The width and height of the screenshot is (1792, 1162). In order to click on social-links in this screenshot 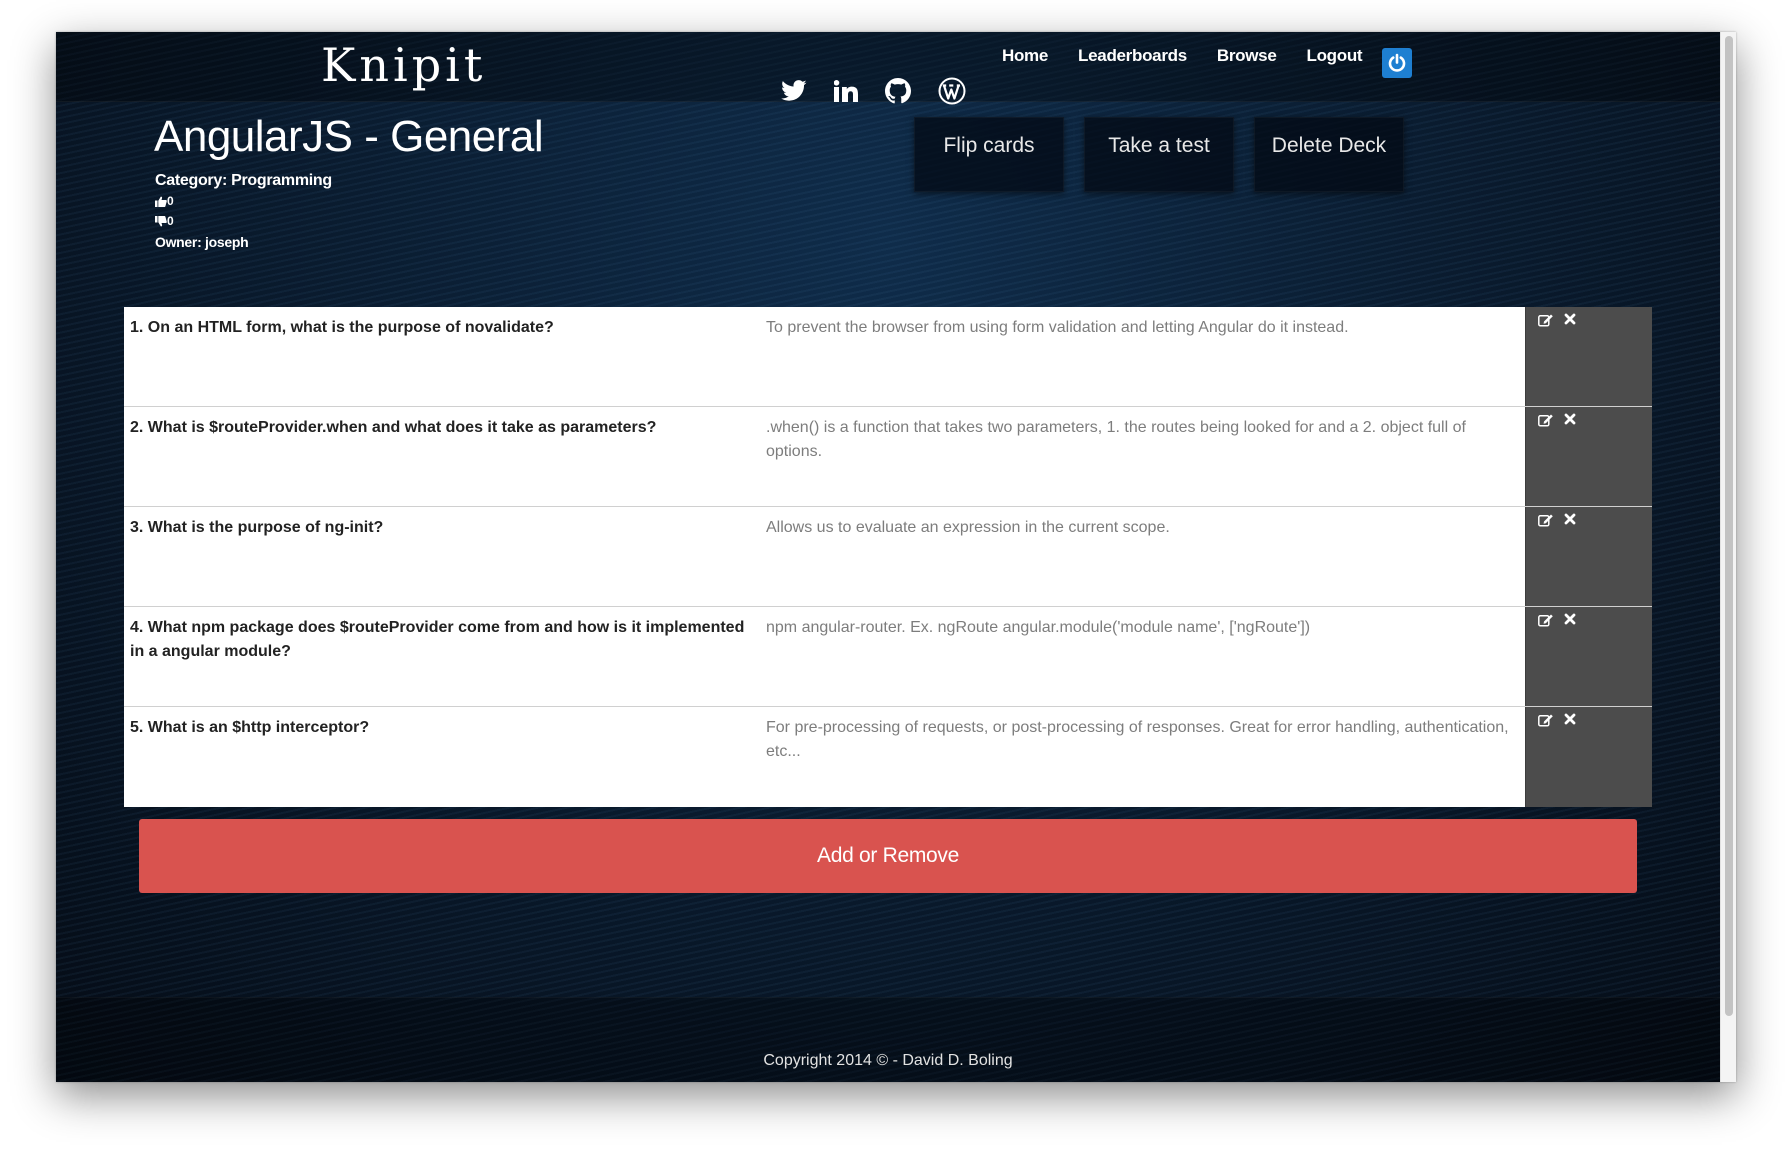, I will do `click(887, 91)`.